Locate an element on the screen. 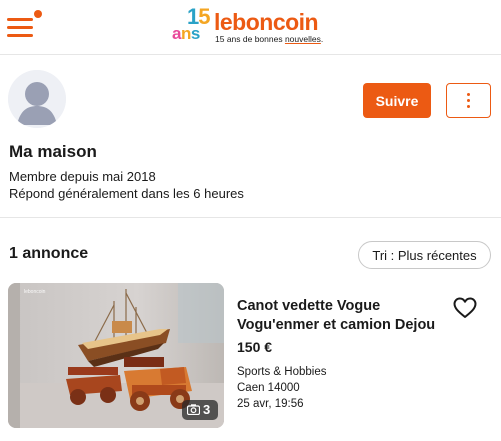  photo-count-badge: 3 is located at coordinates (200, 410).